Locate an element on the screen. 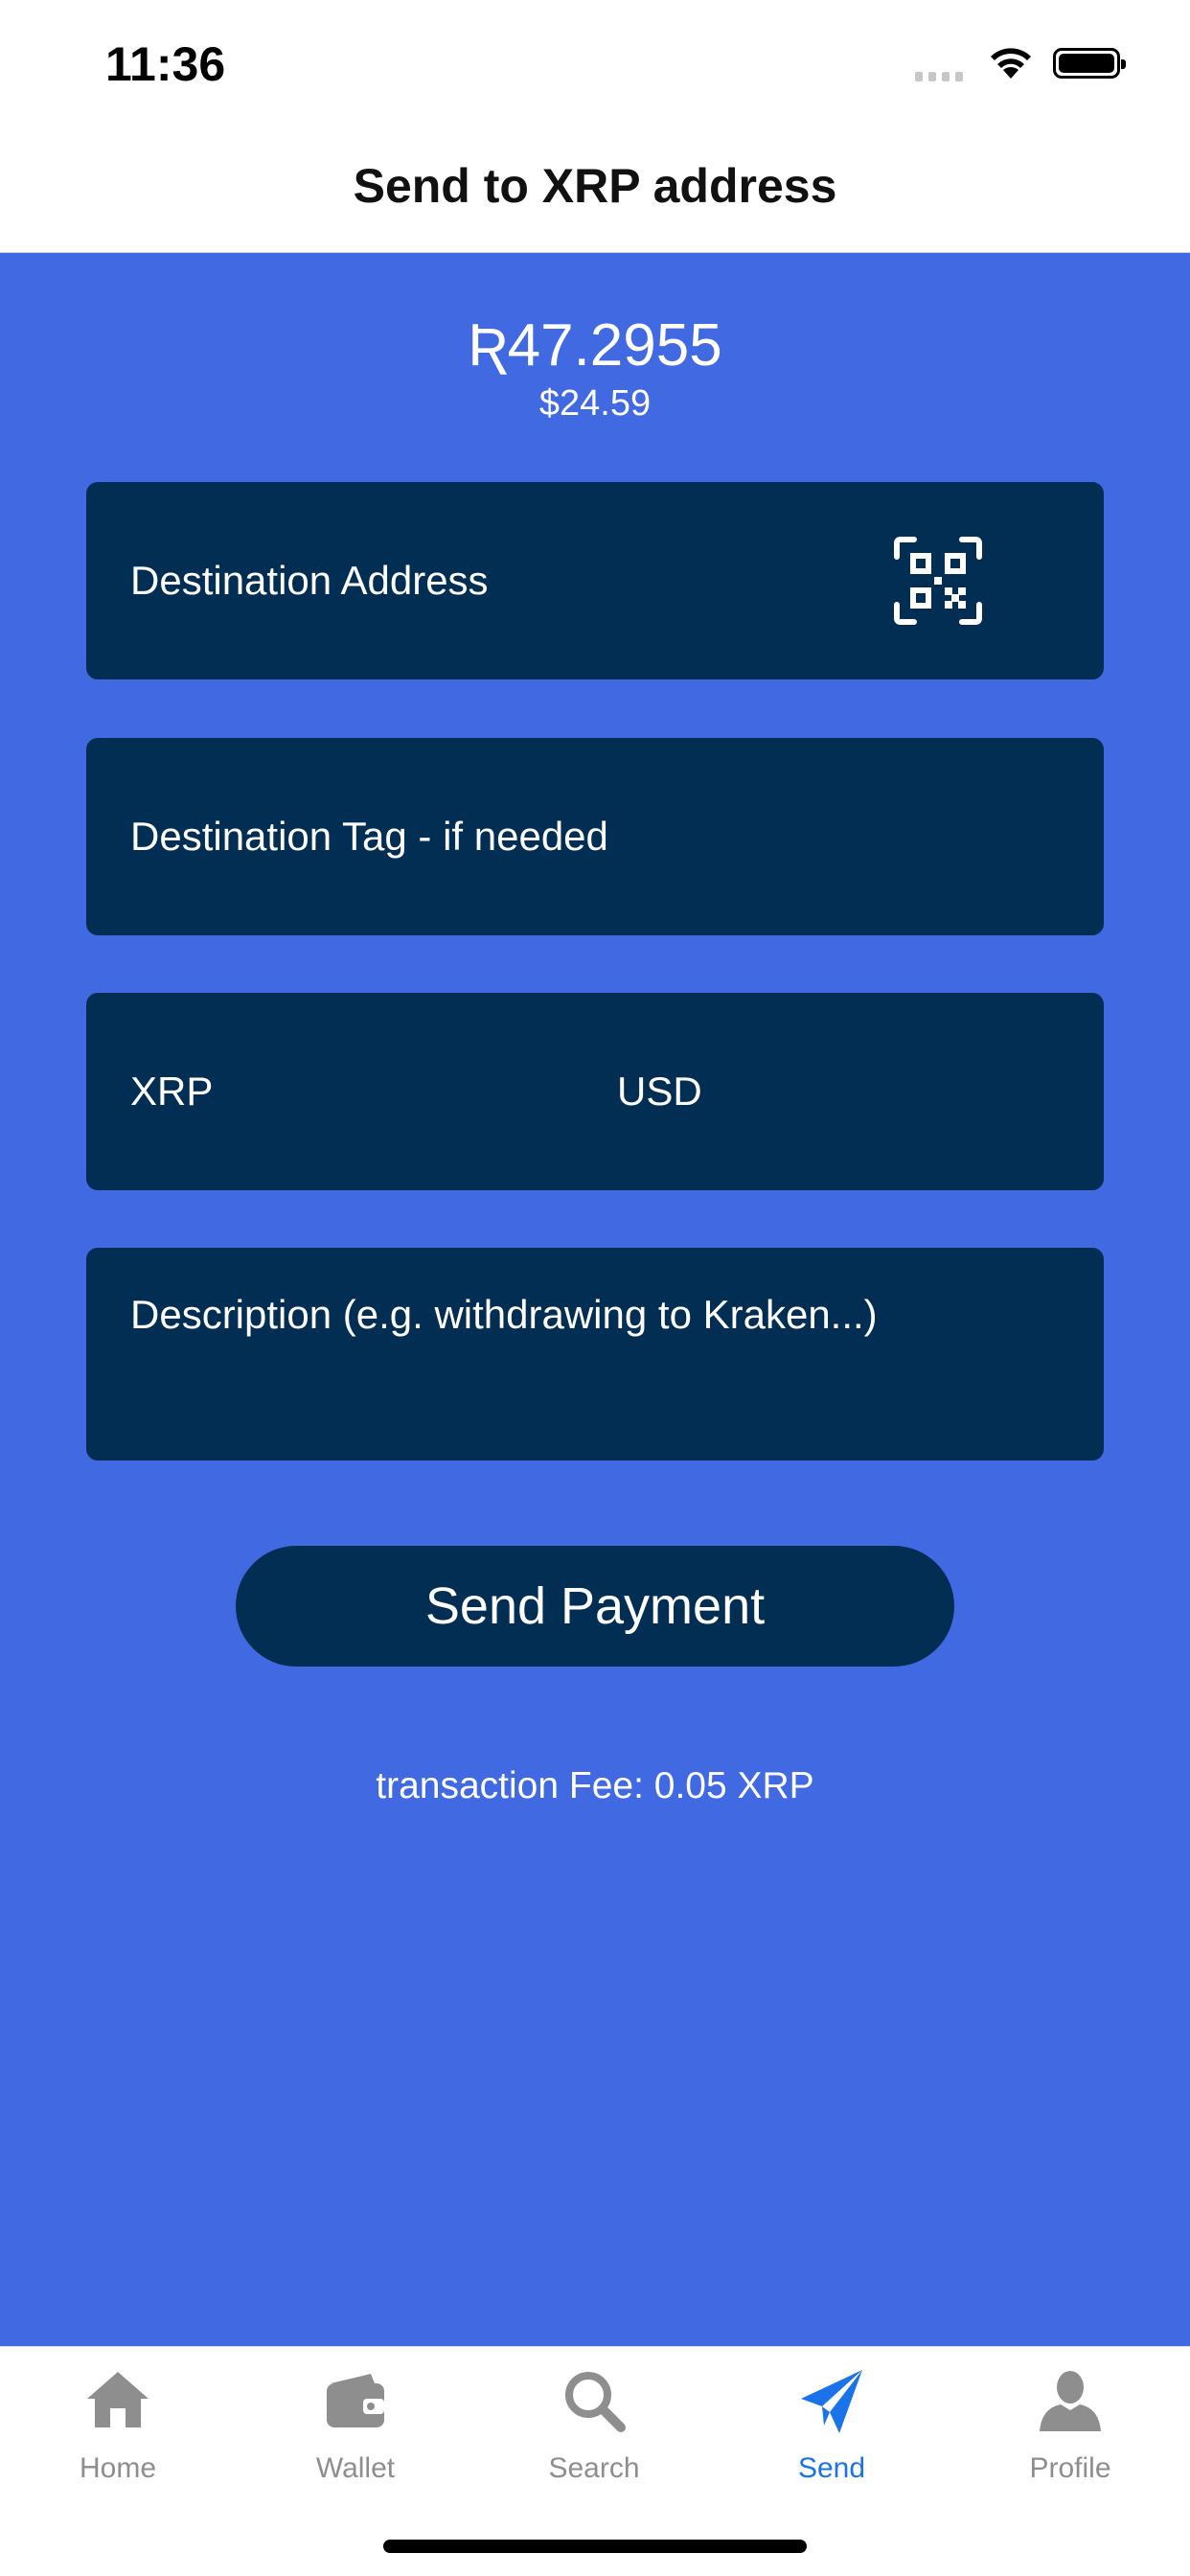 The height and width of the screenshot is (2576, 1190). tab-home: Home is located at coordinates (118, 2419).